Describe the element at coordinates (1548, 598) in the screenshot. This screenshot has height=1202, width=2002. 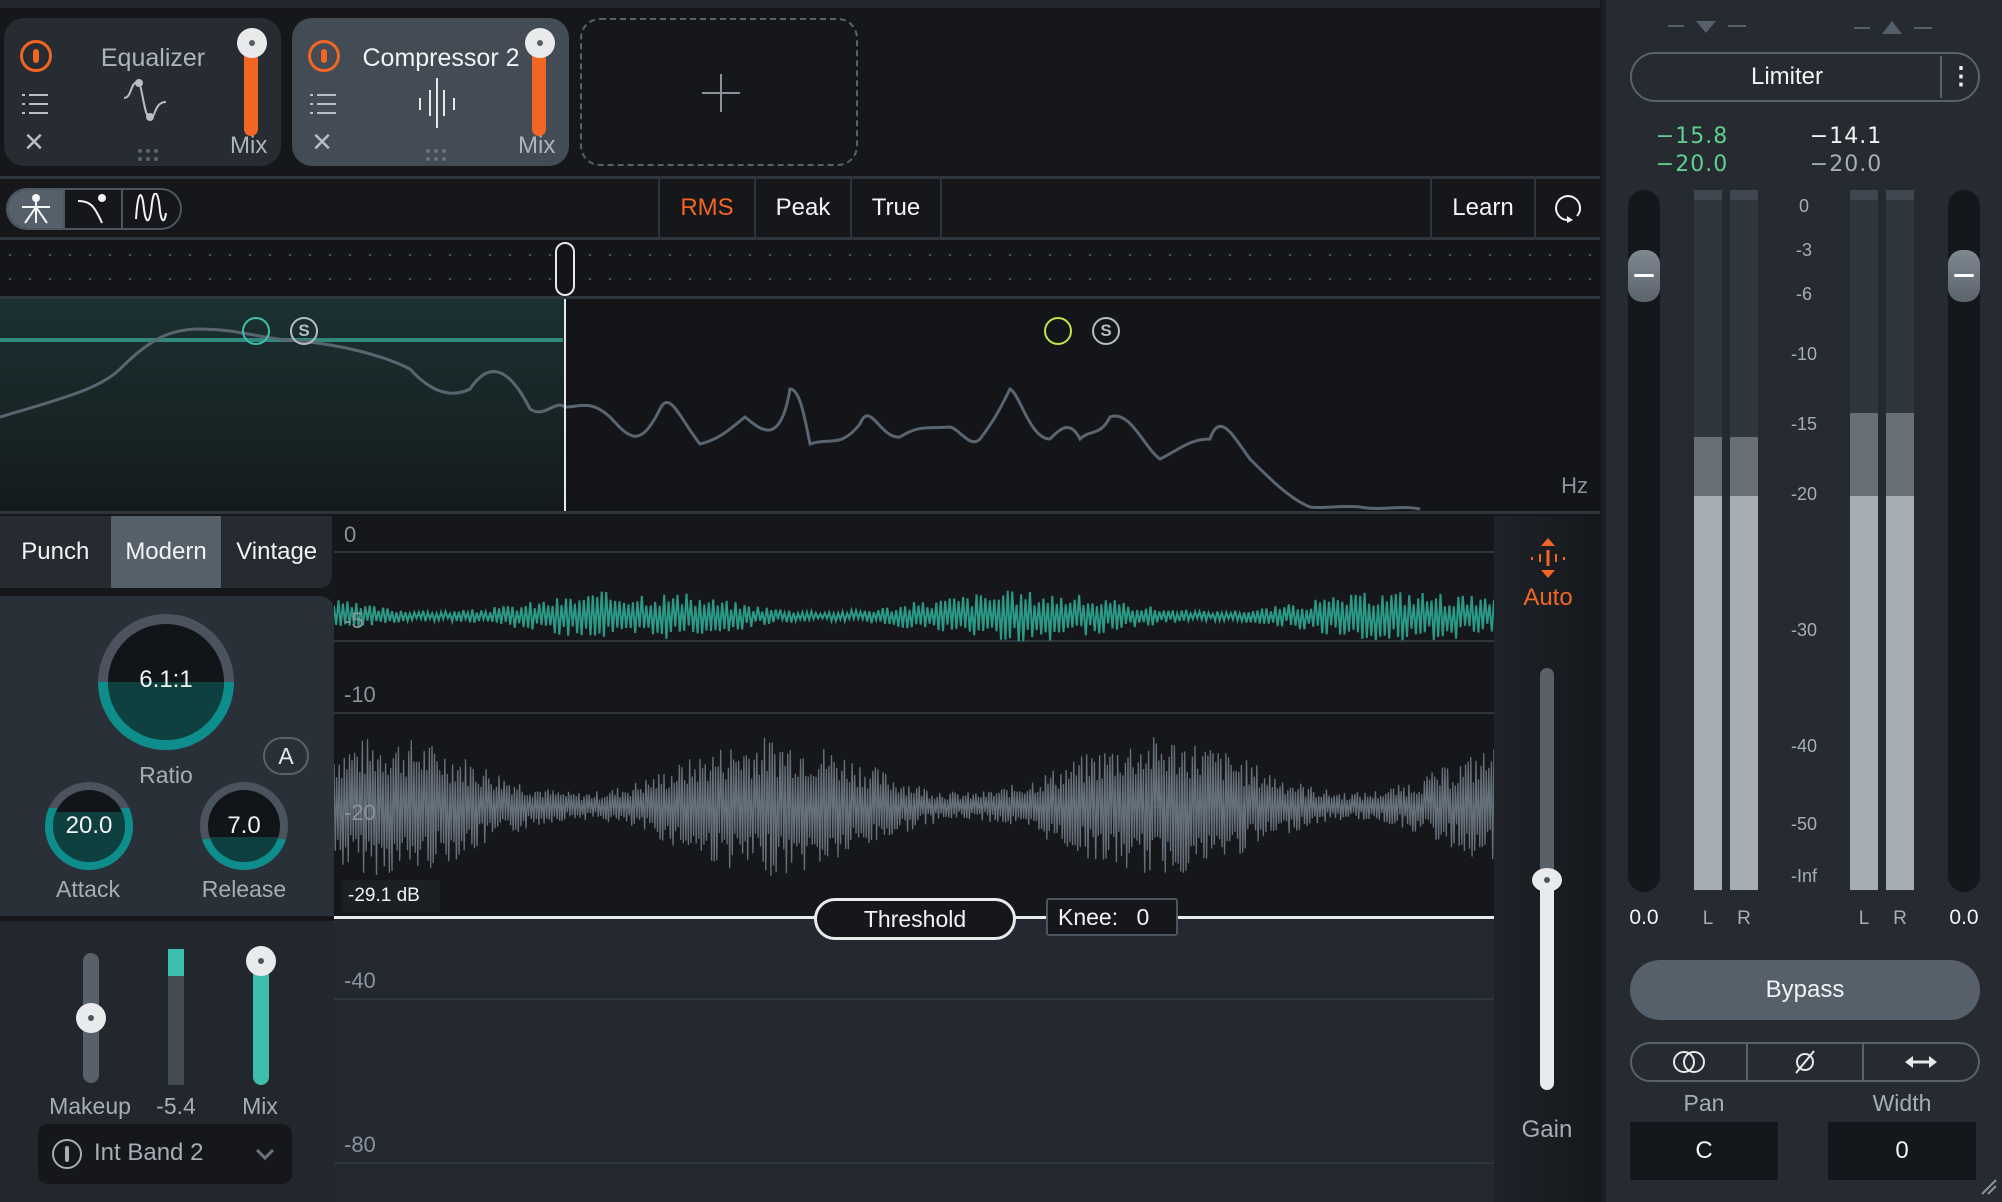
I see `auto-gain-button: Auto` at that location.